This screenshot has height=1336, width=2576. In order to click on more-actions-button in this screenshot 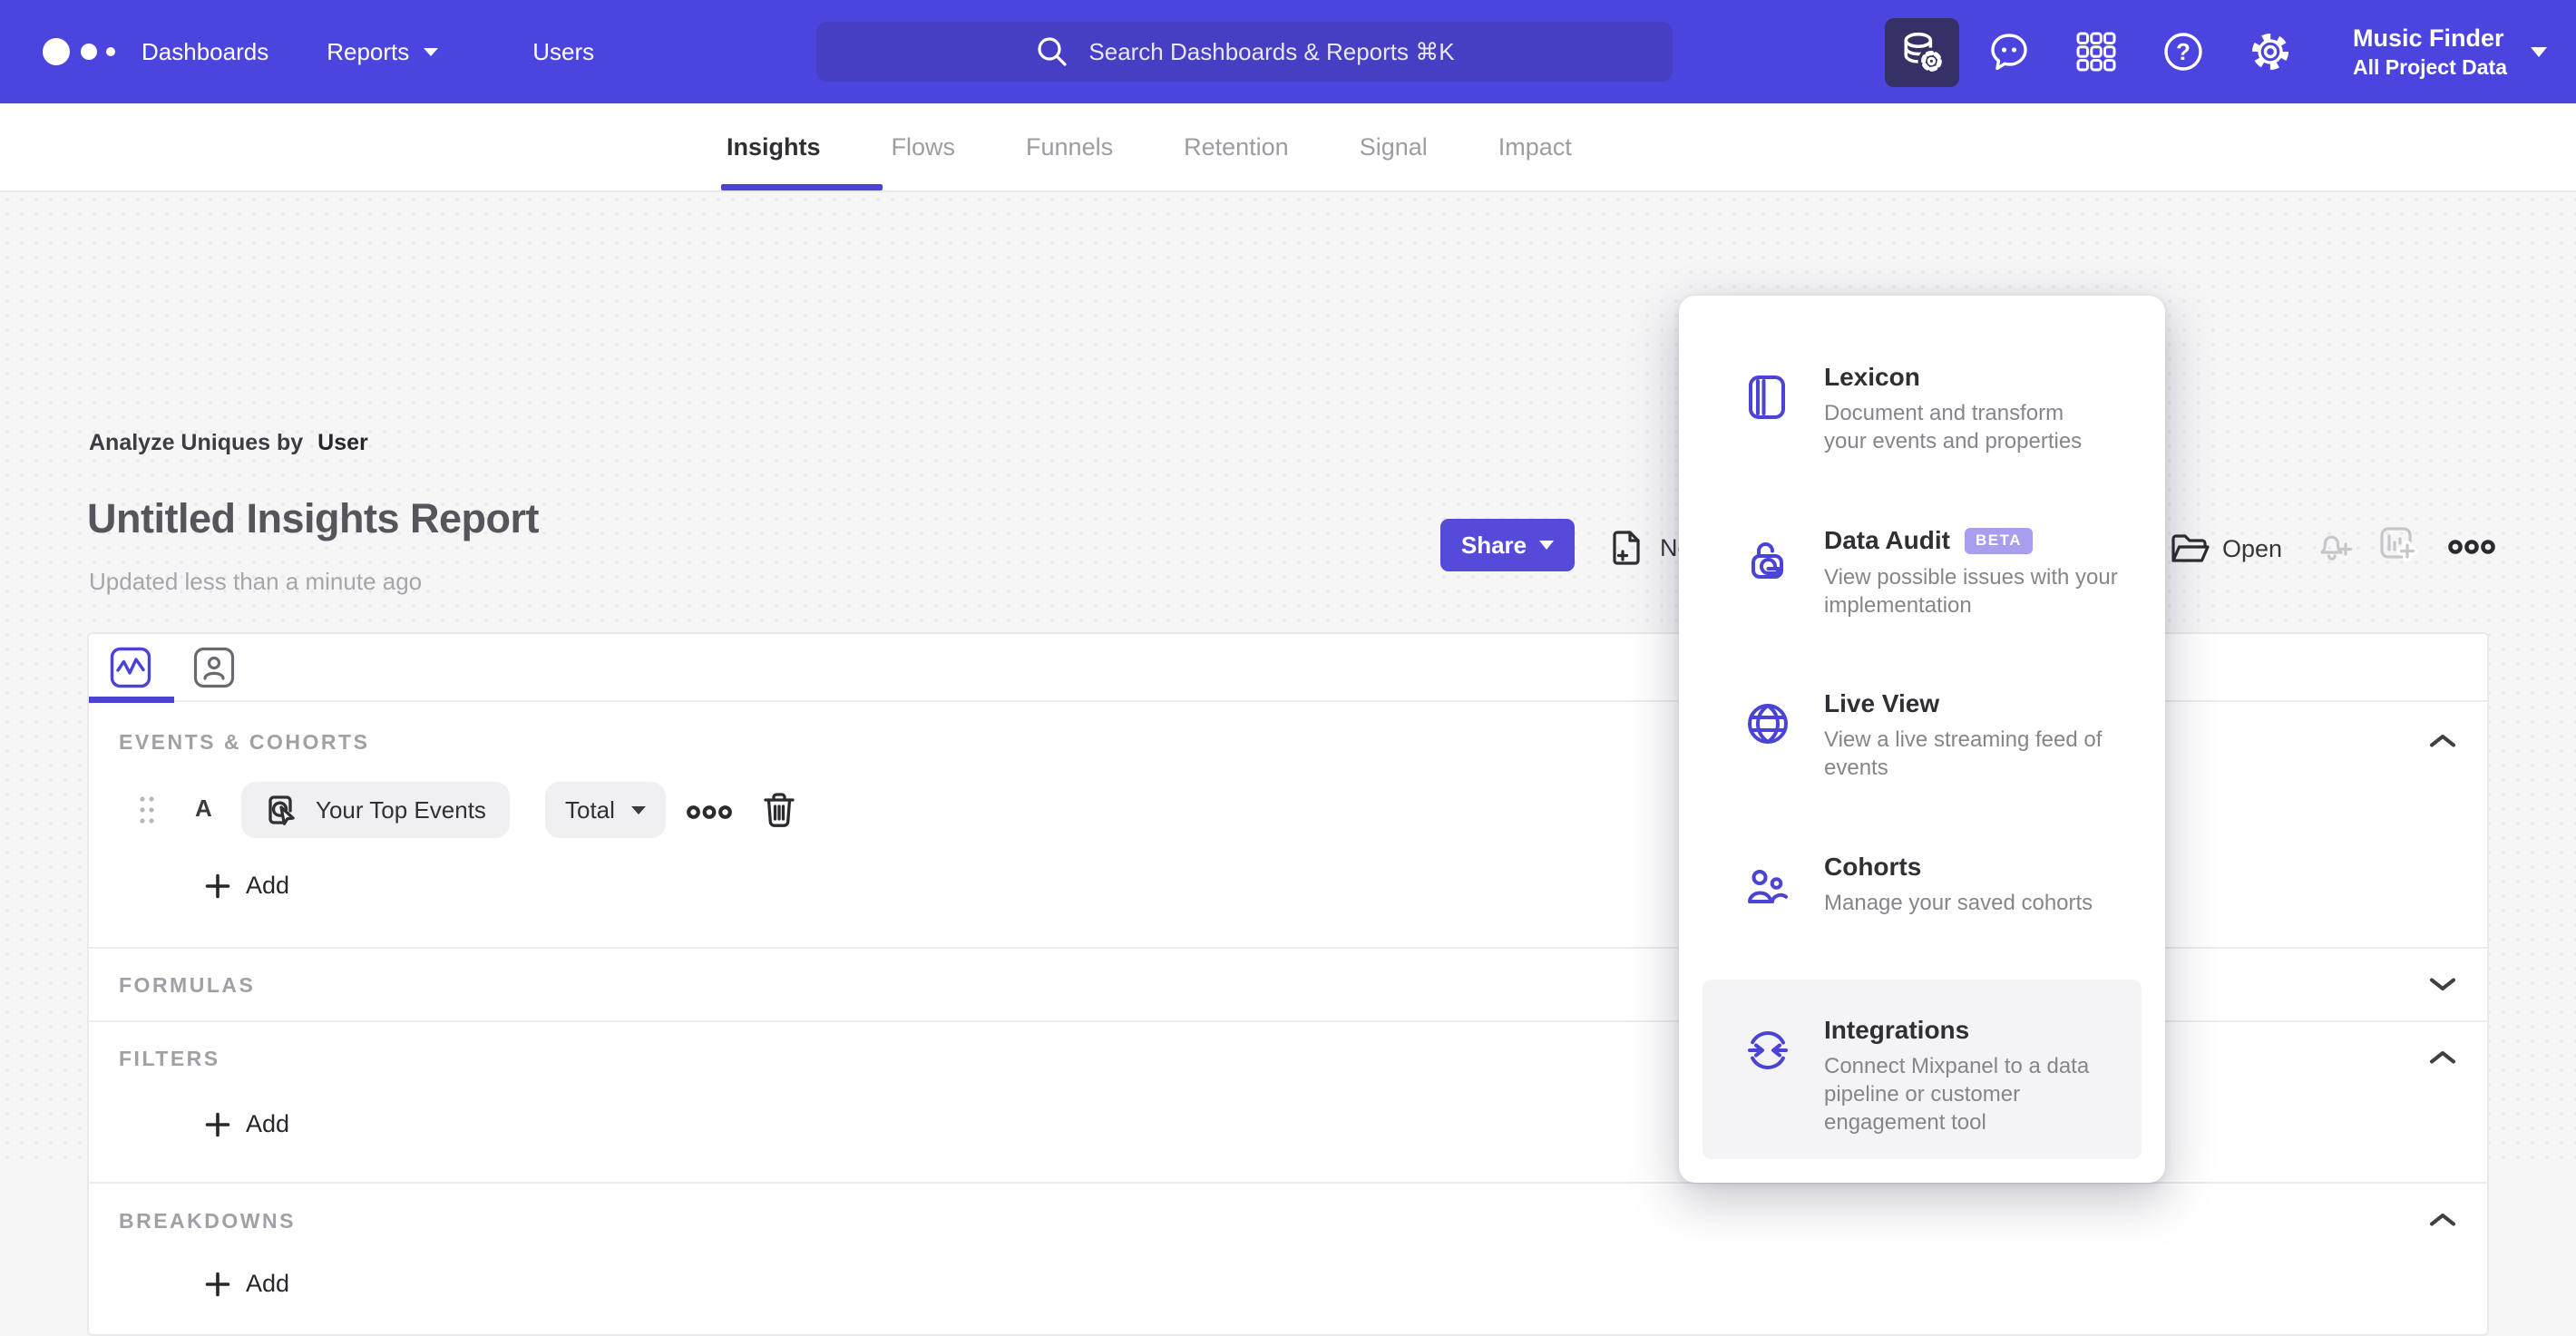, I will do `click(2471, 547)`.